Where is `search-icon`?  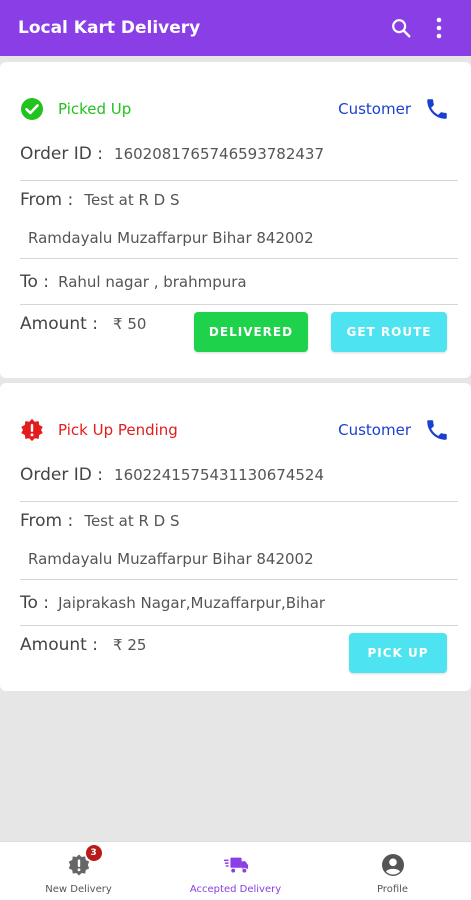 search-icon is located at coordinates (401, 28).